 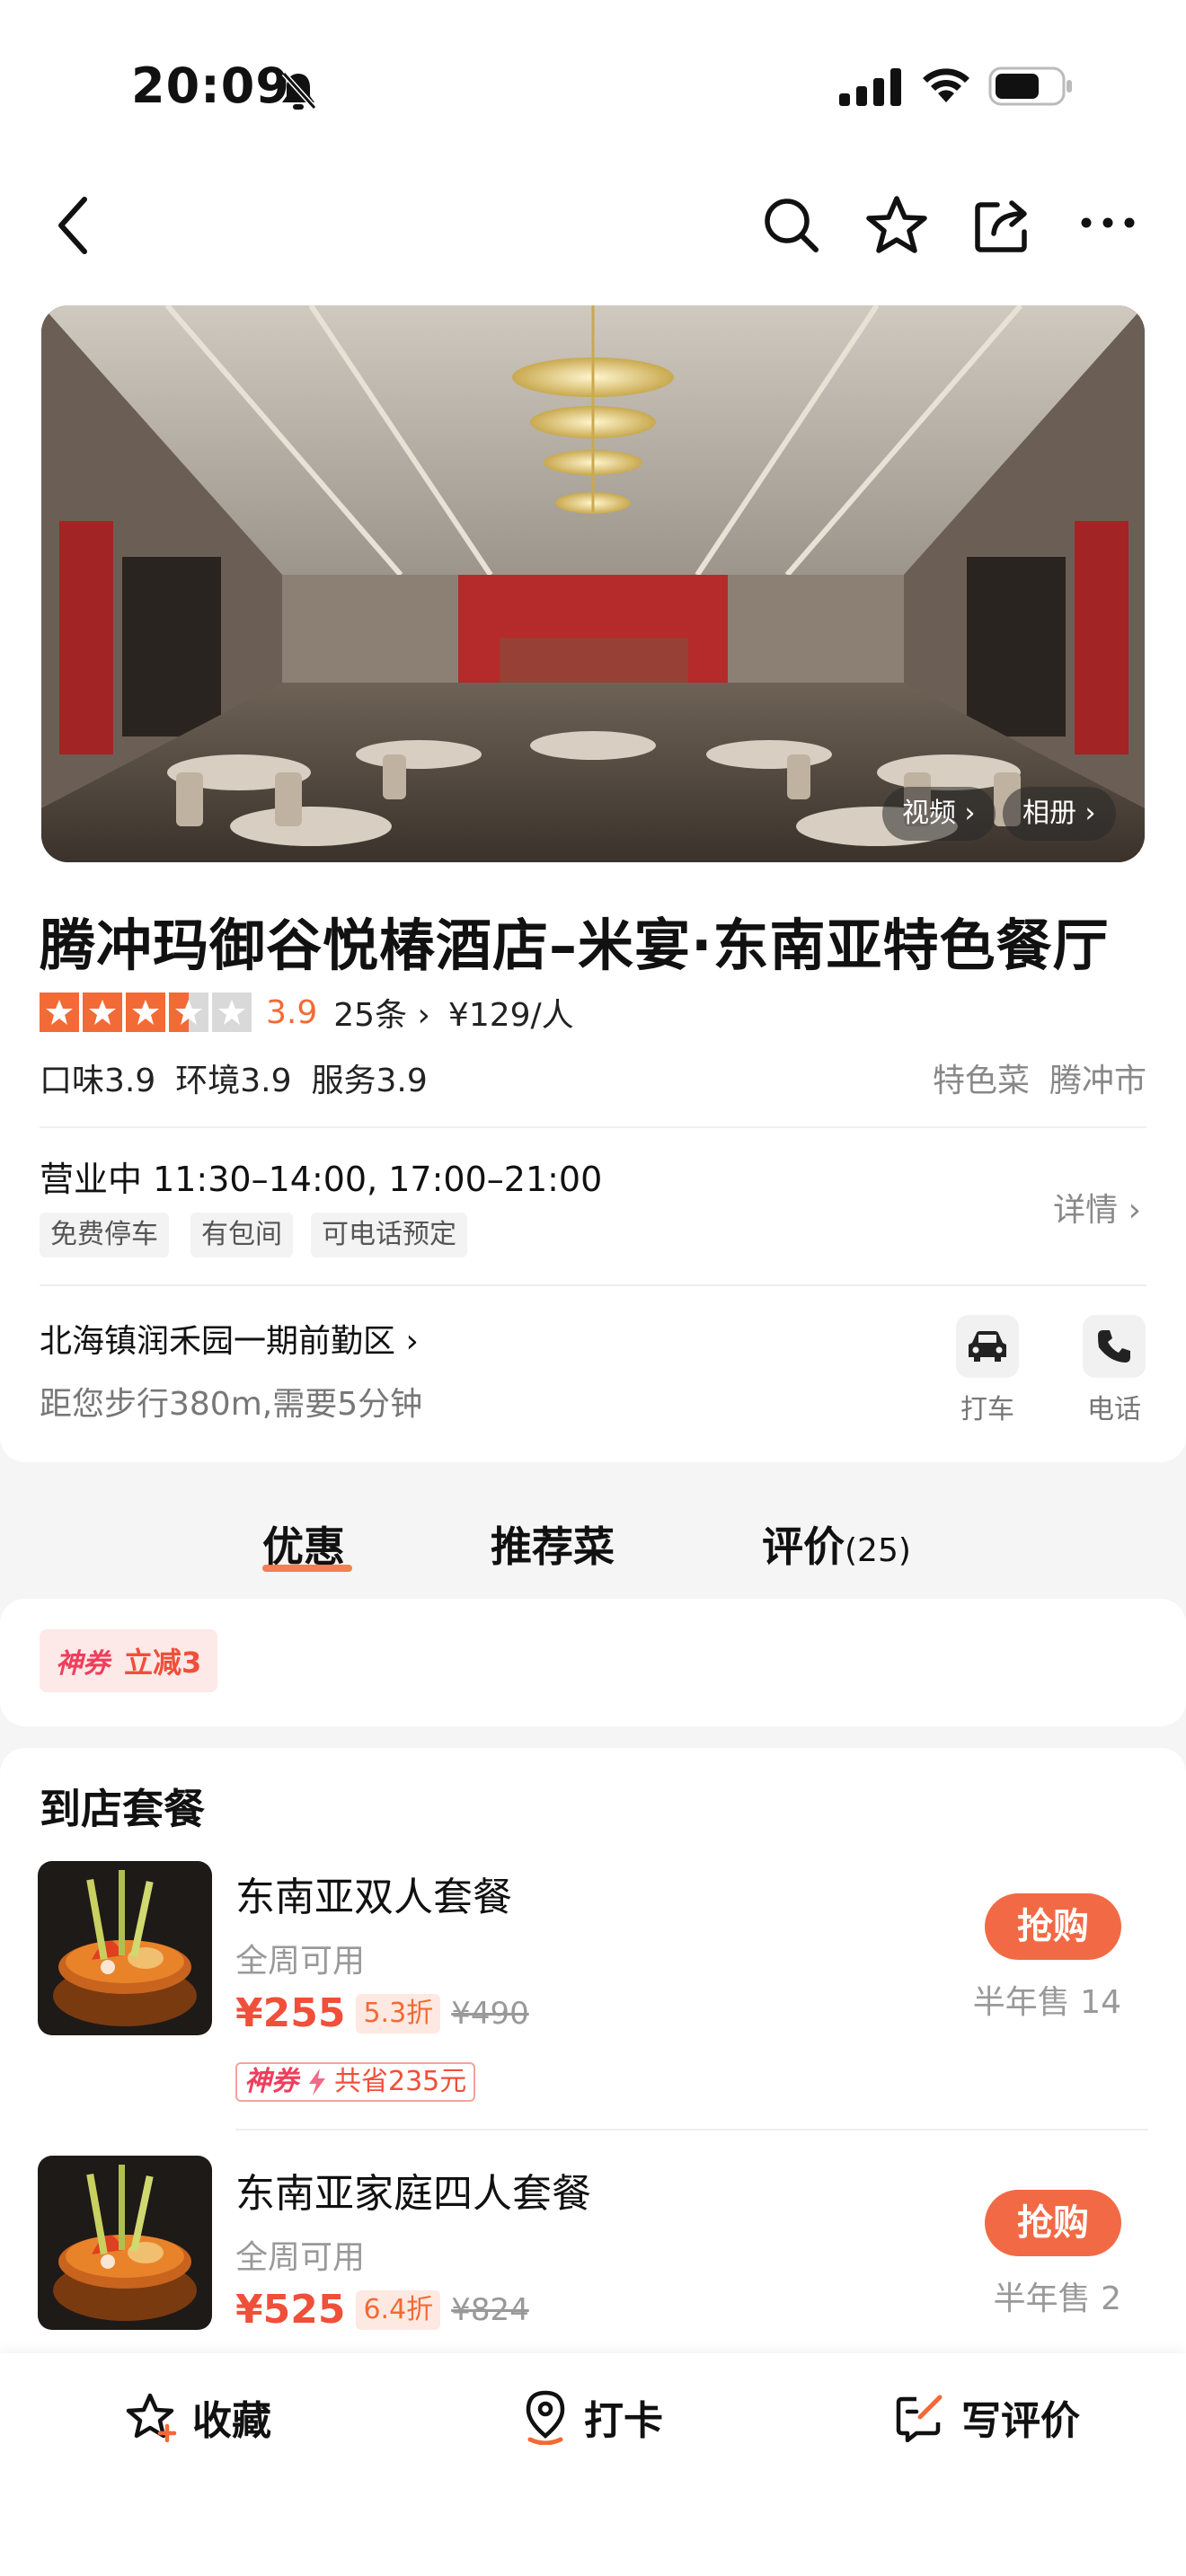 What do you see at coordinates (1049, 813) in the screenshot?
I see `album-label: 相册` at bounding box center [1049, 813].